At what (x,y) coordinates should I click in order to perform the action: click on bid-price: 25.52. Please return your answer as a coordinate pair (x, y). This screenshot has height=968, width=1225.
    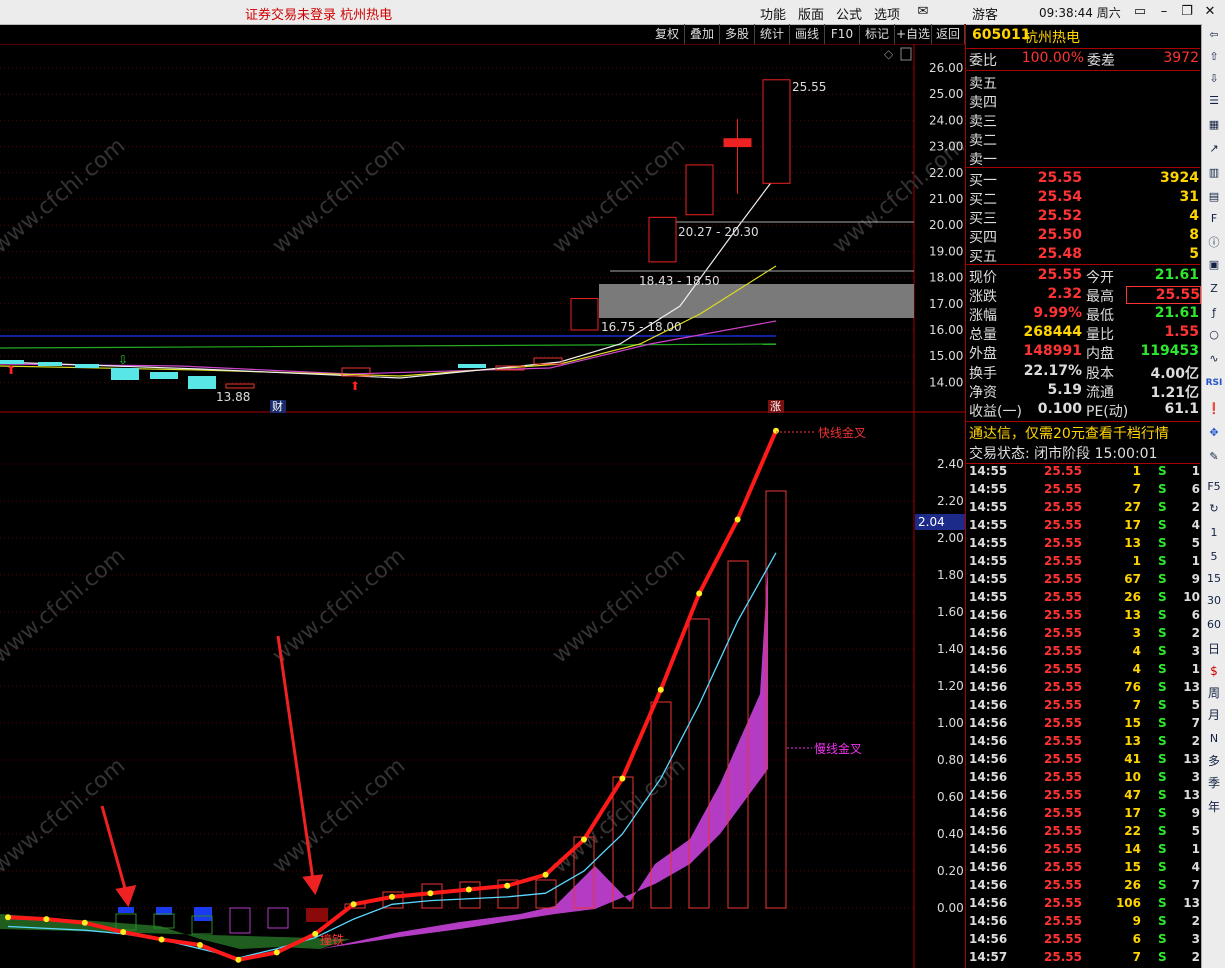
    Looking at the image, I should click on (1059, 216).